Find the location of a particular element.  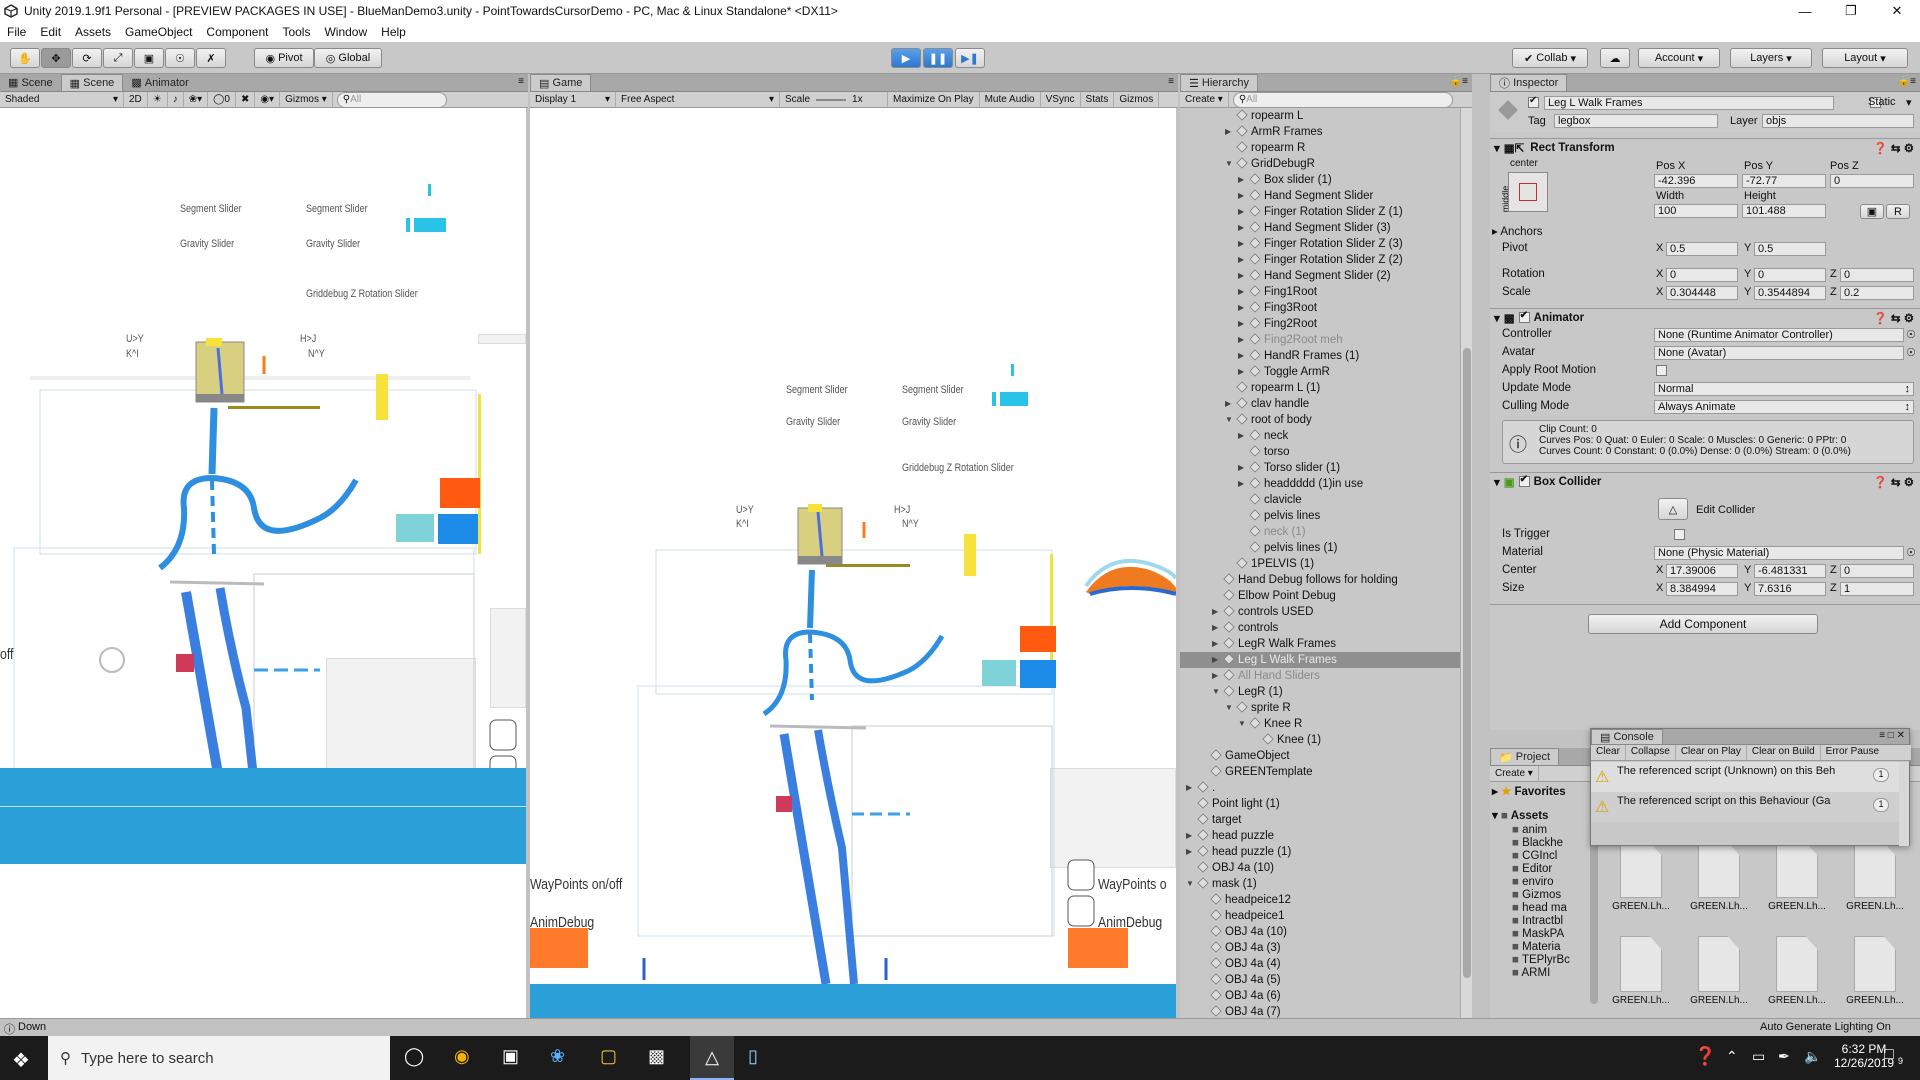

hierarchy-item: ▶ controls USED is located at coordinates (1326, 612).